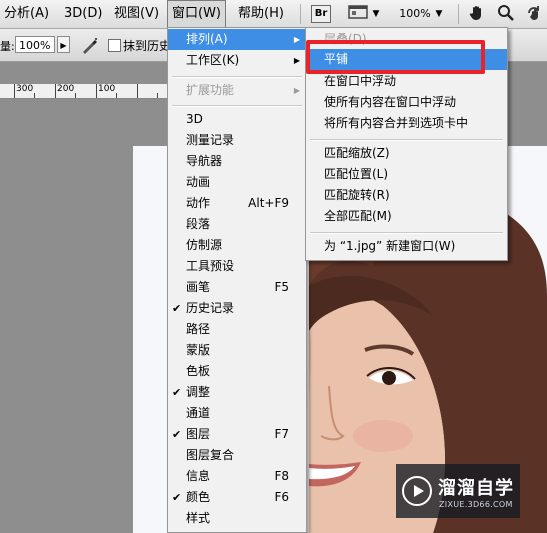 This screenshot has width=547, height=533. Describe the element at coordinates (477, 14) in the screenshot. I see `hand-tool-icon` at that location.